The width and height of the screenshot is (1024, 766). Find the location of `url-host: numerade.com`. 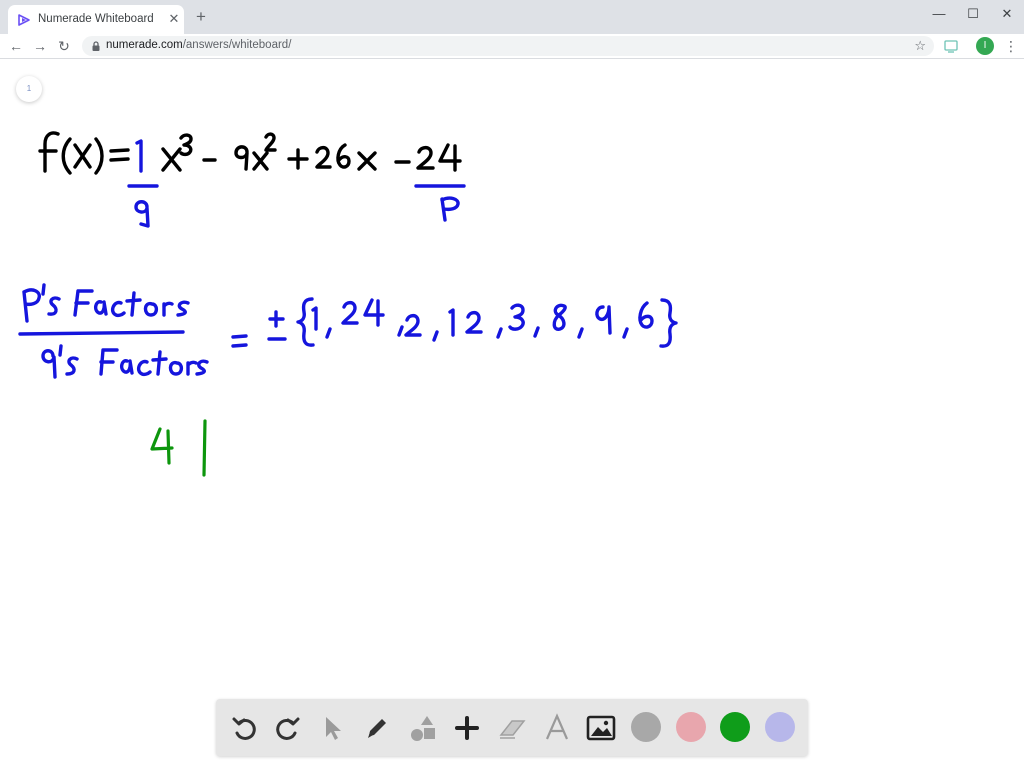

url-host: numerade.com is located at coordinates (144, 45).